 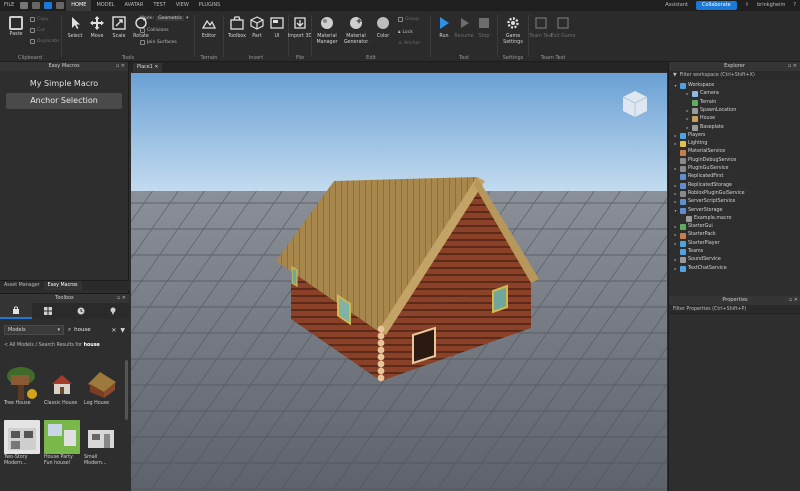 What do you see at coordinates (700, 269) in the screenshot?
I see `explorer-item-textchatservice: ▸ TextChatService` at bounding box center [700, 269].